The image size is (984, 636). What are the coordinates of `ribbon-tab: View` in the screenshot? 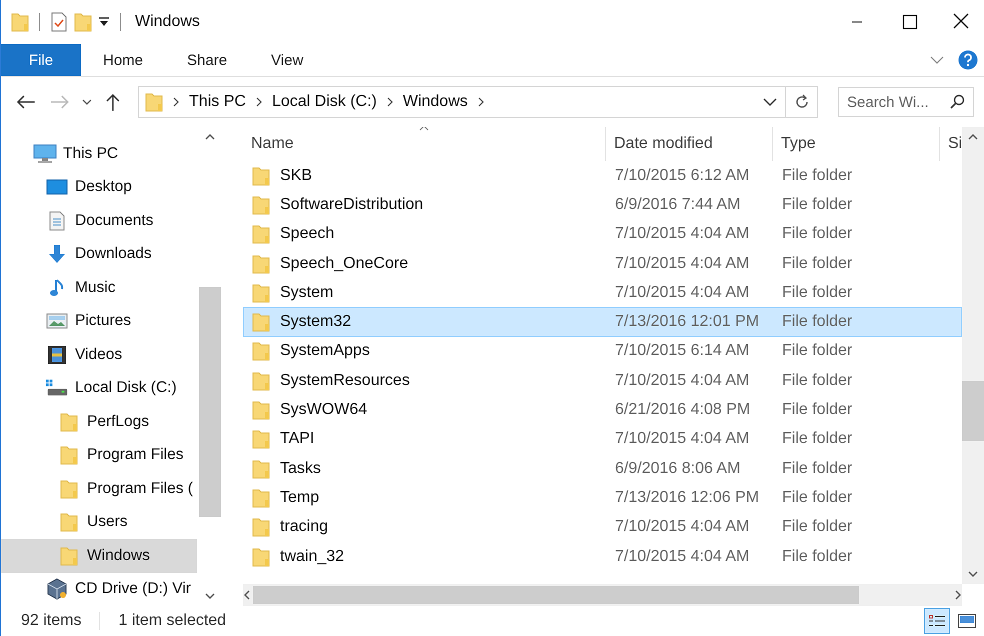 It's located at (287, 60).